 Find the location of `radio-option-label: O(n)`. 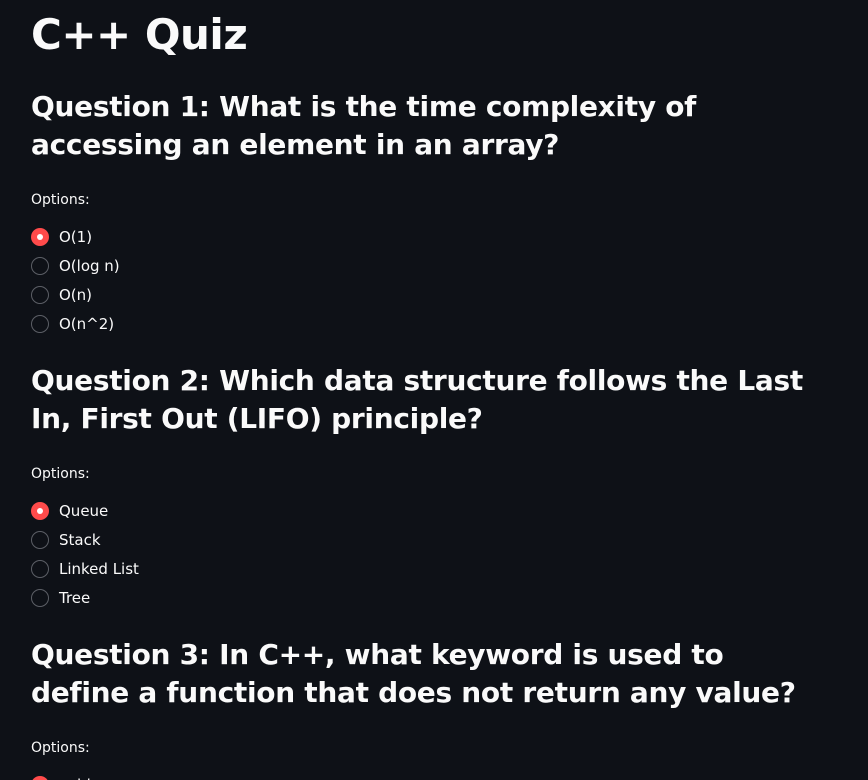

radio-option-label: O(n) is located at coordinates (76, 294).